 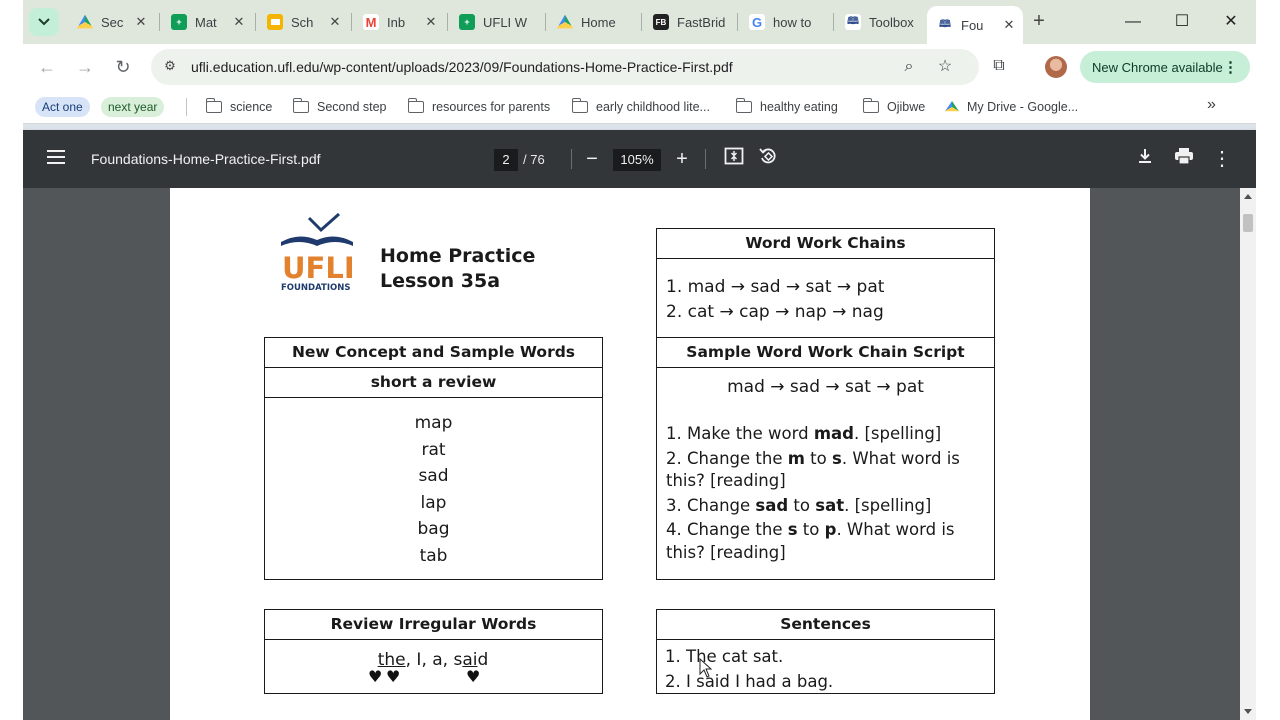 I want to click on tab-7: FB FastBrid, so click(x=689, y=22).